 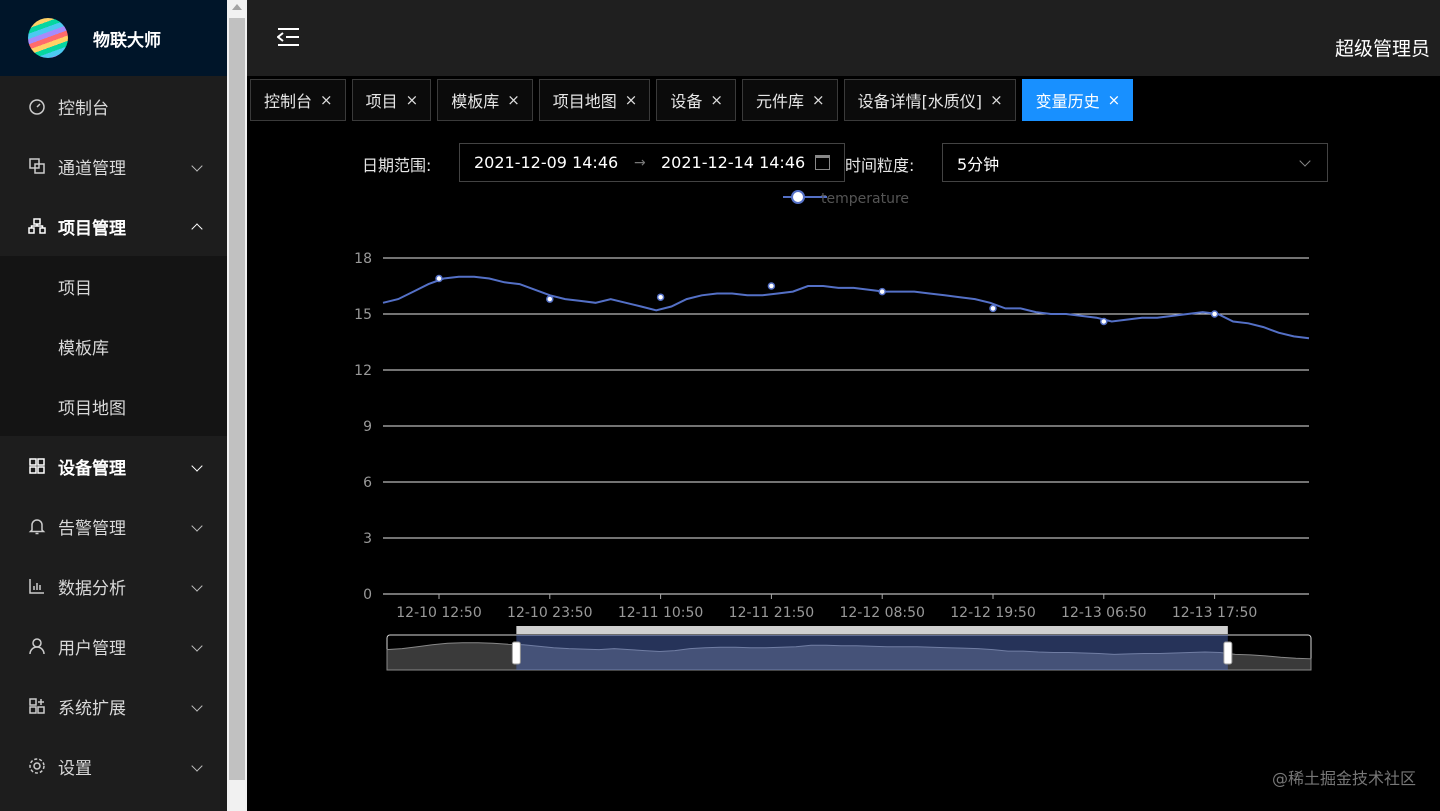 I want to click on tab-console: 控制台 ×, so click(x=298, y=100).